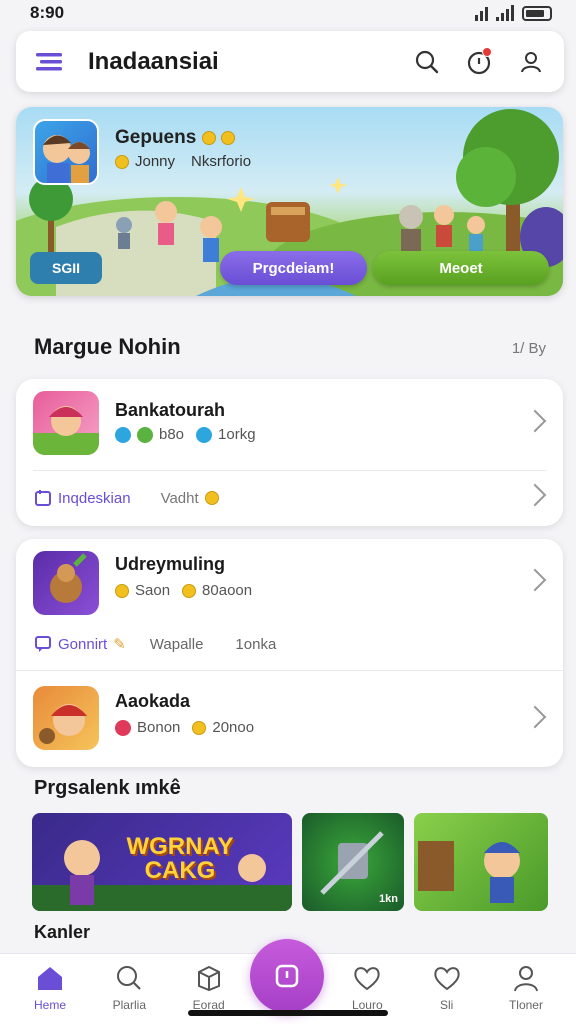  What do you see at coordinates (537, 13) in the screenshot?
I see `battery-icon` at bounding box center [537, 13].